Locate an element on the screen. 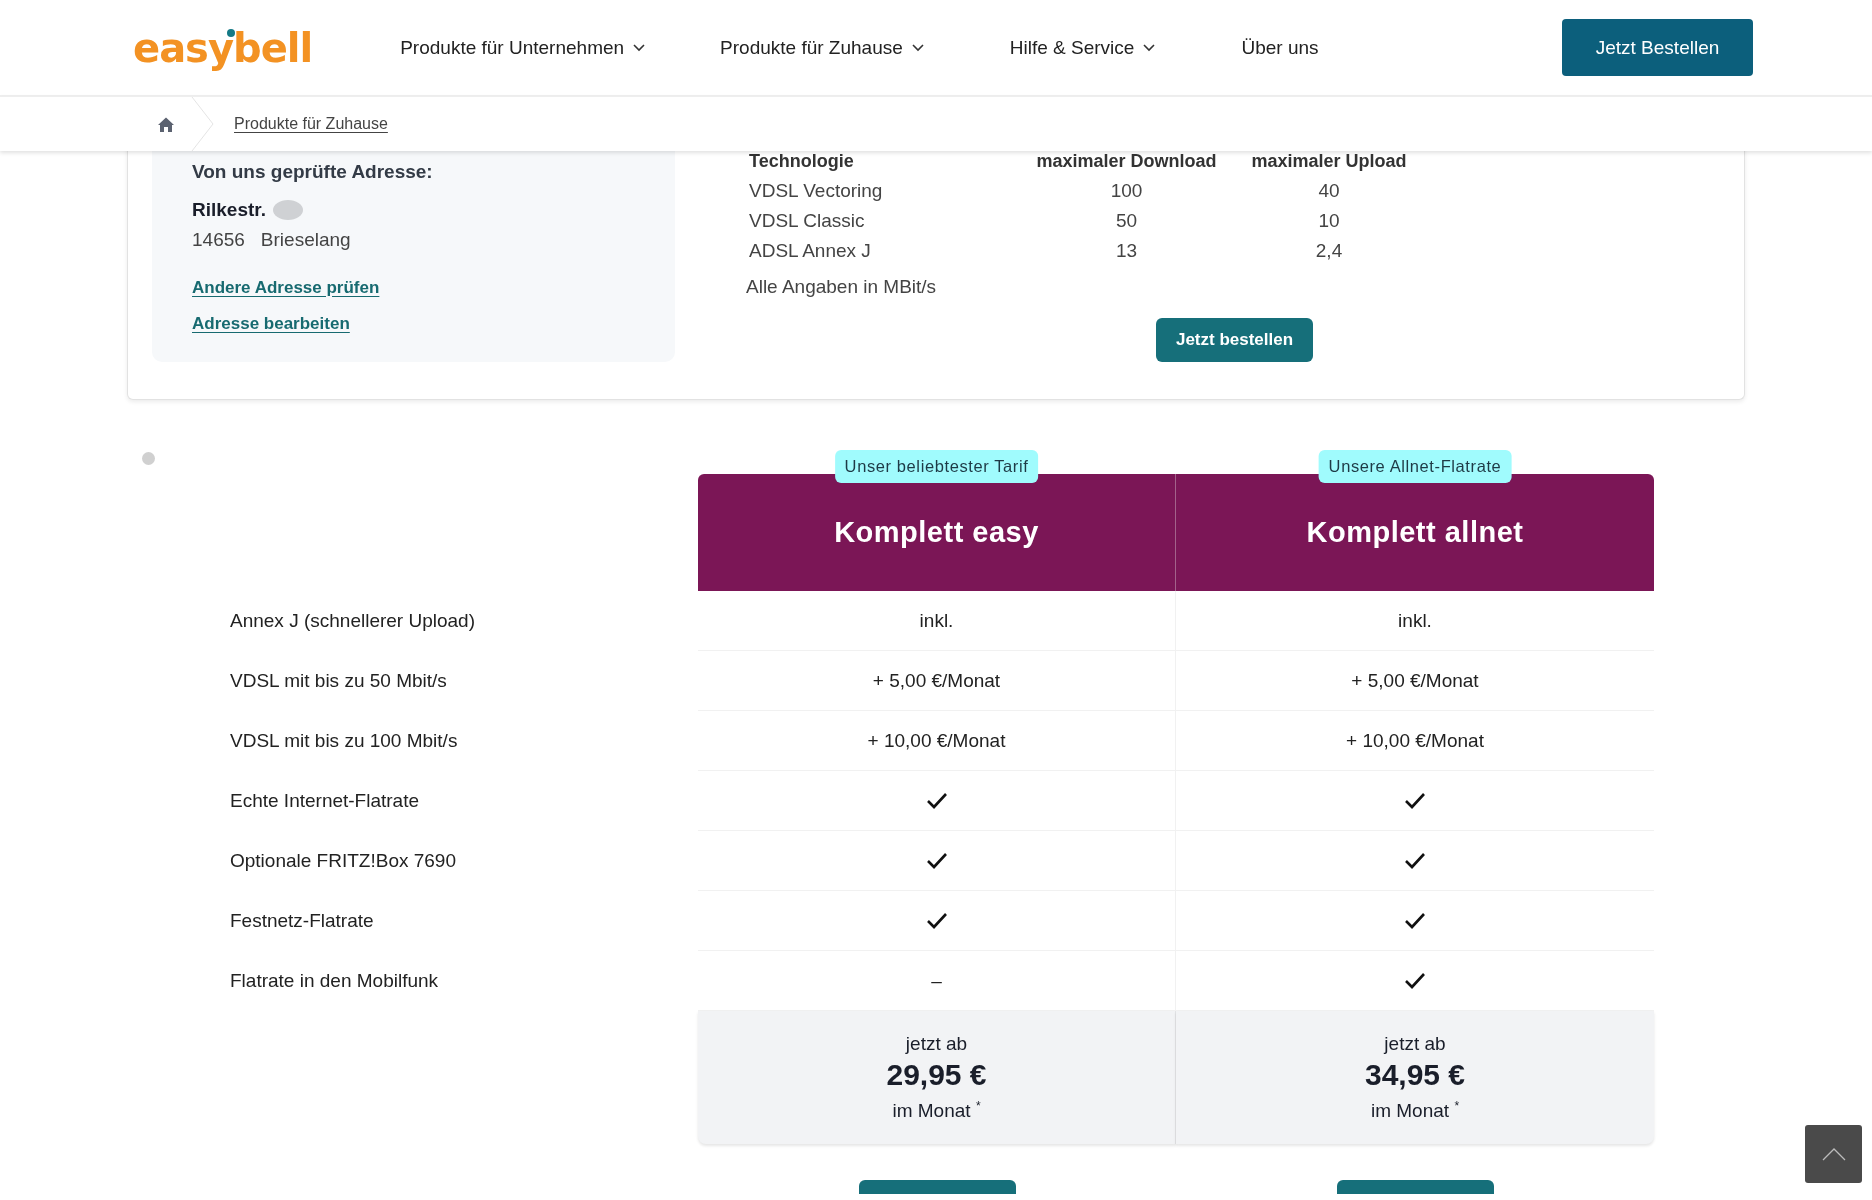  table-cell-text: ADSL Annex J is located at coordinates (810, 251).